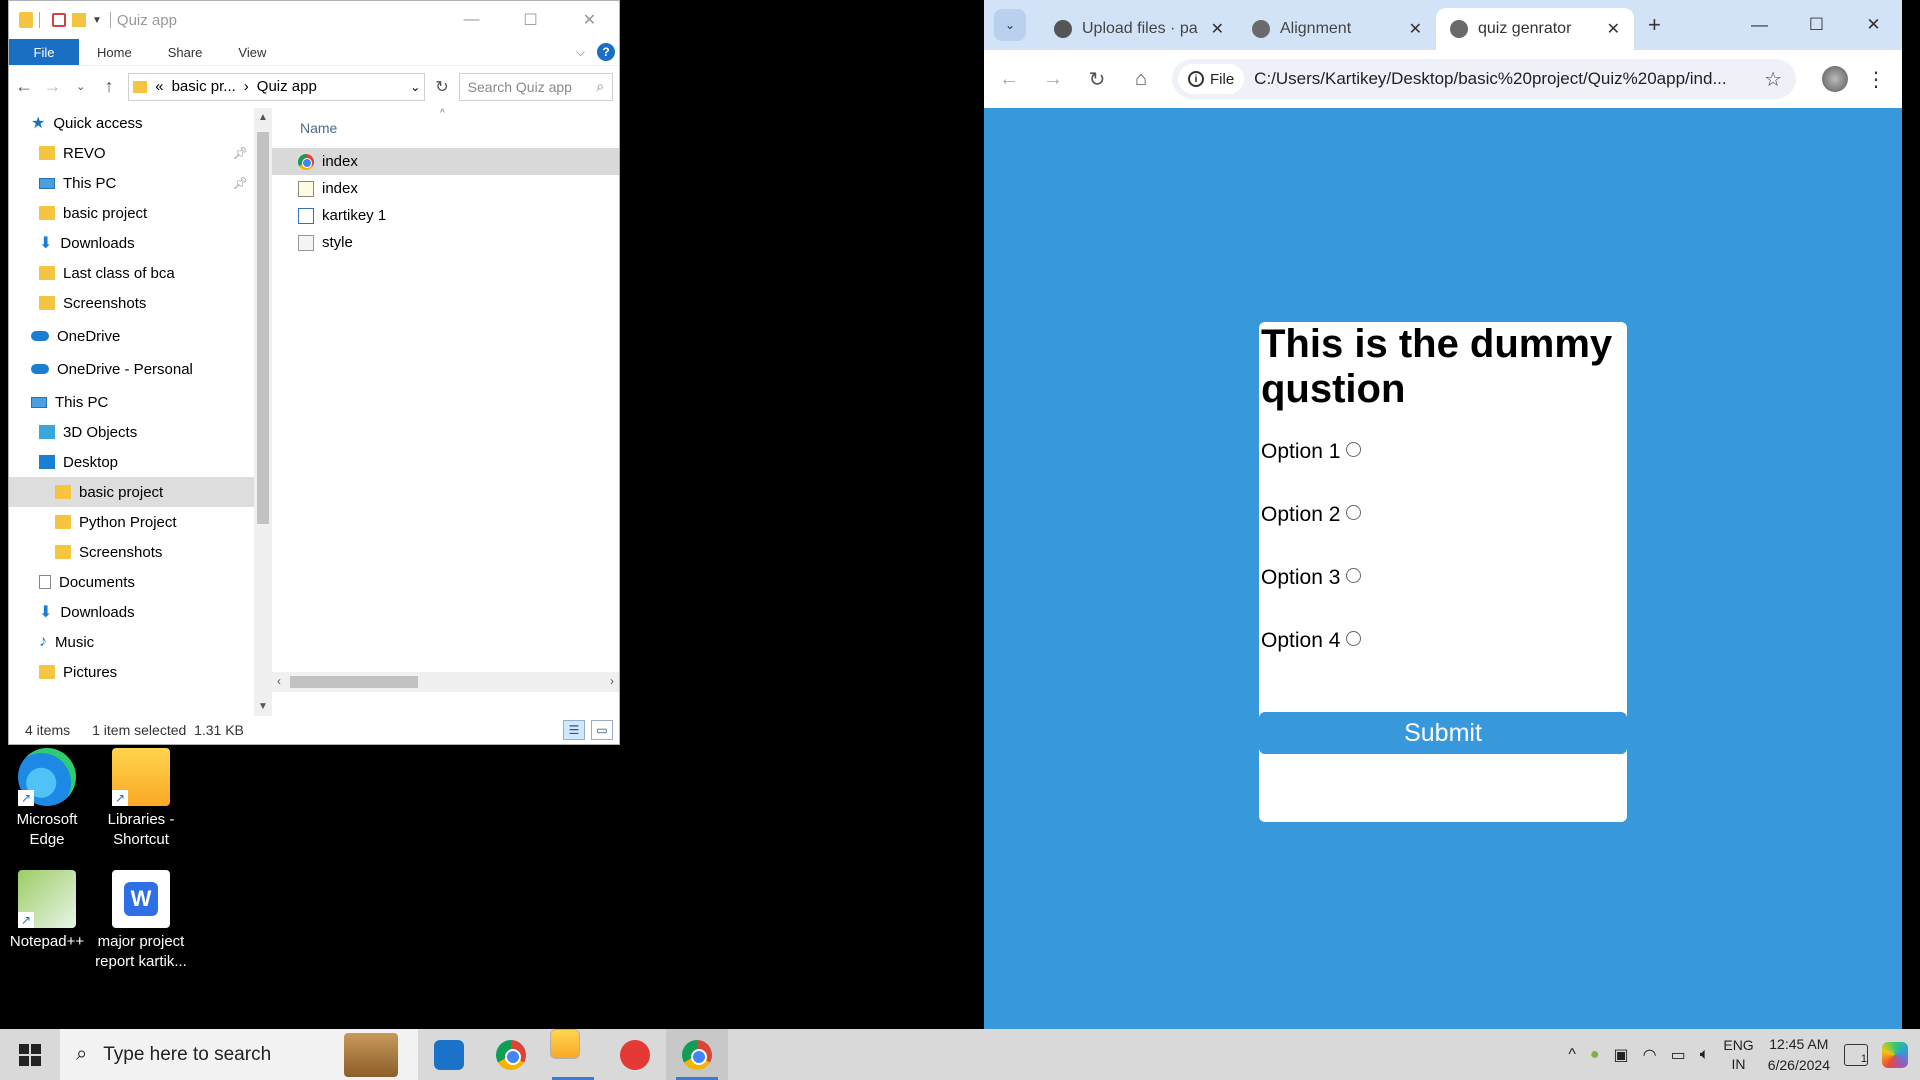 The height and width of the screenshot is (1080, 1920). I want to click on reload-icon: ↻, so click(1097, 79).